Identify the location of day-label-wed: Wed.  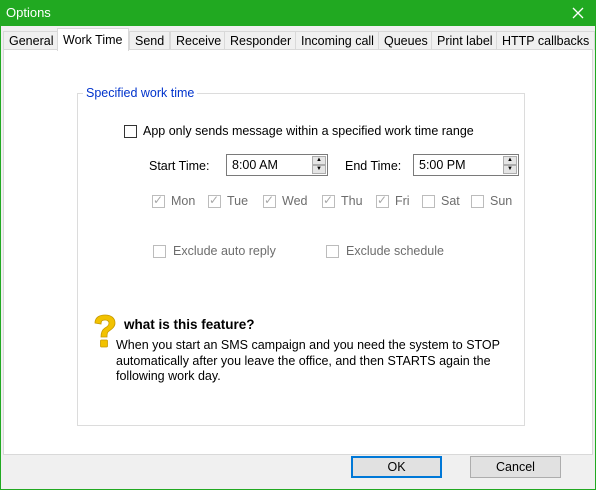
(295, 201).